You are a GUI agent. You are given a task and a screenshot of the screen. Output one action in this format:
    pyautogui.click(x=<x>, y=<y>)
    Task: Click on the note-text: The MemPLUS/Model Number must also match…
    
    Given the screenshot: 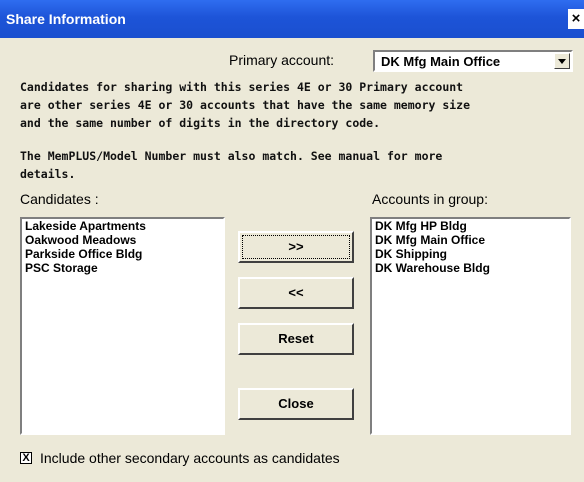 What is the action you would take?
    pyautogui.click(x=231, y=165)
    